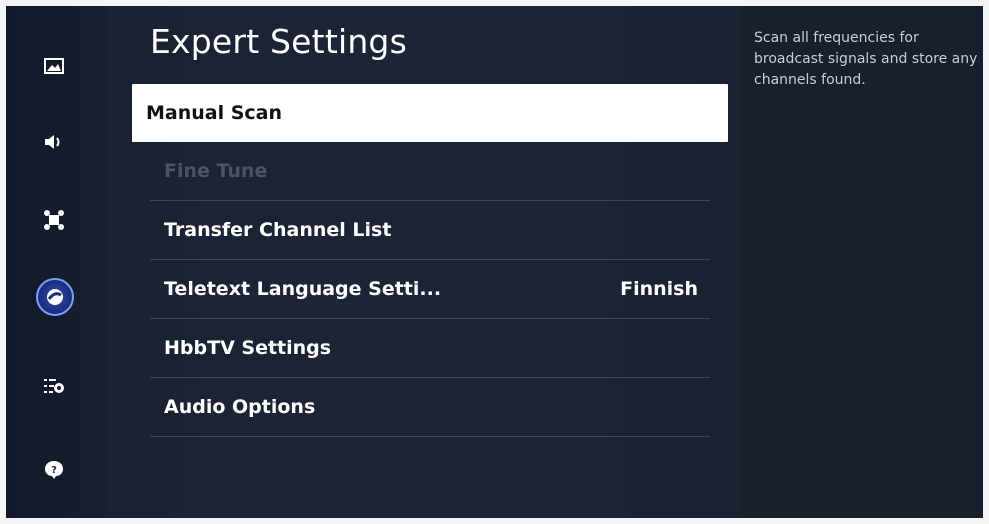 The image size is (989, 524). What do you see at coordinates (430, 407) in the screenshot?
I see `menu-item-audio-options: Audio Options` at bounding box center [430, 407].